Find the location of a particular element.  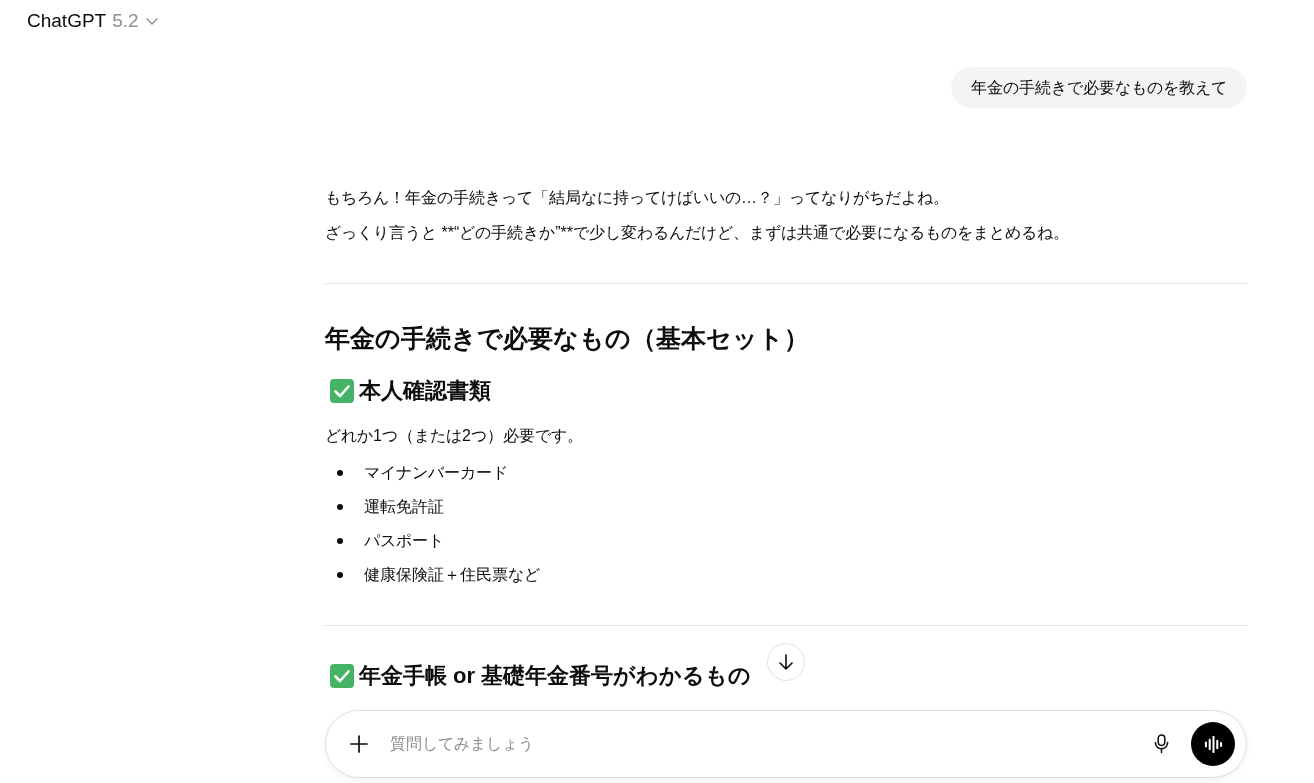

list-item: 運転免許証 is located at coordinates (404, 507).